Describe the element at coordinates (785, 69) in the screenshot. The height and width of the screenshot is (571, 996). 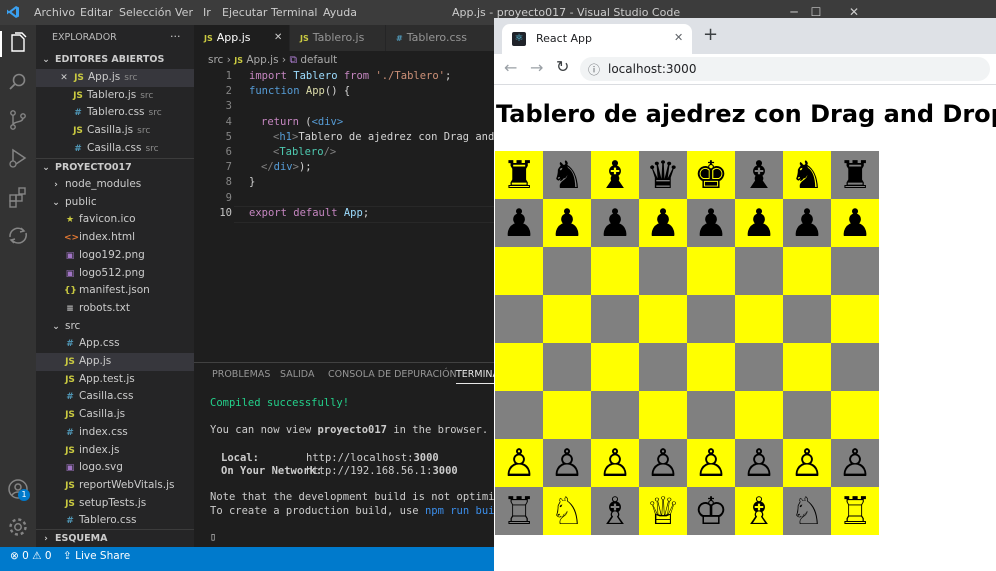
I see `address-bar: ⓘ localhost:3000` at that location.